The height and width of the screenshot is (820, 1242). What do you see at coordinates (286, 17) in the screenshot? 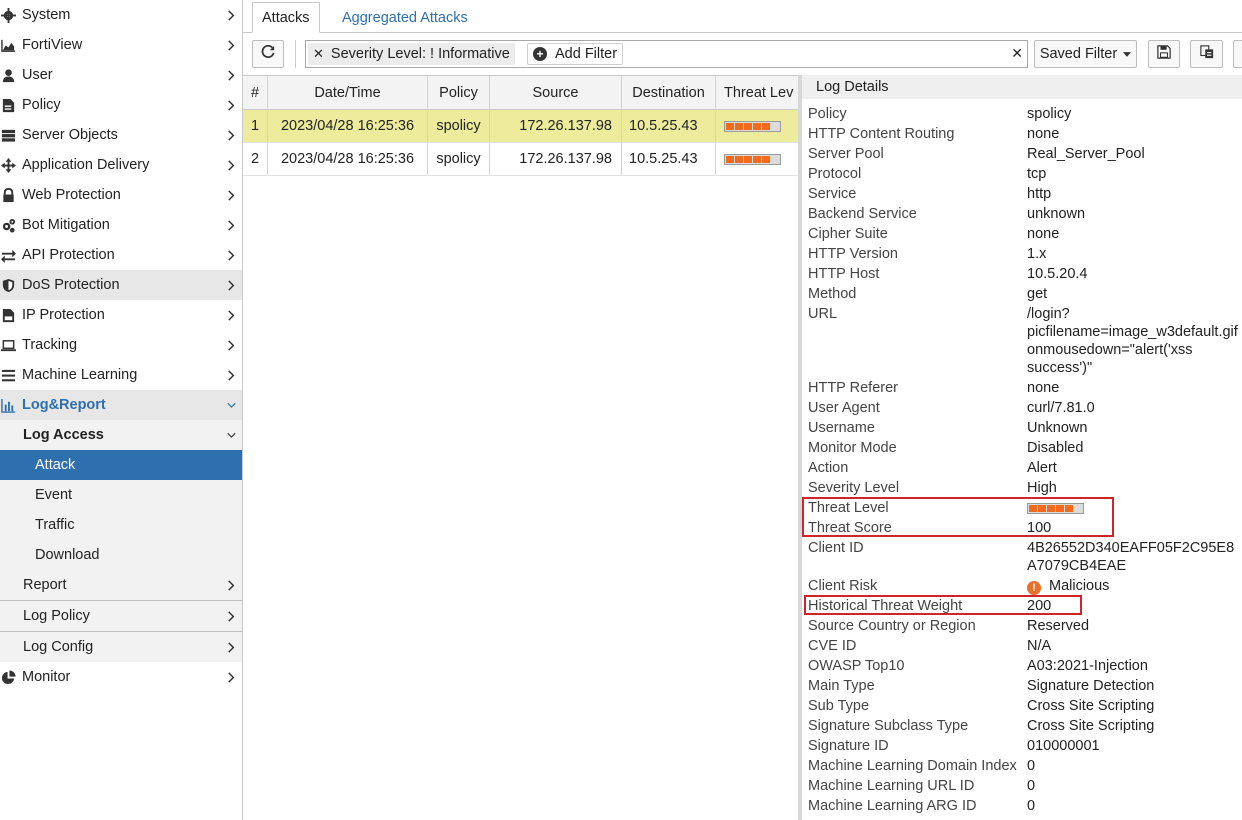
I see `tab-attacks: Attacks` at bounding box center [286, 17].